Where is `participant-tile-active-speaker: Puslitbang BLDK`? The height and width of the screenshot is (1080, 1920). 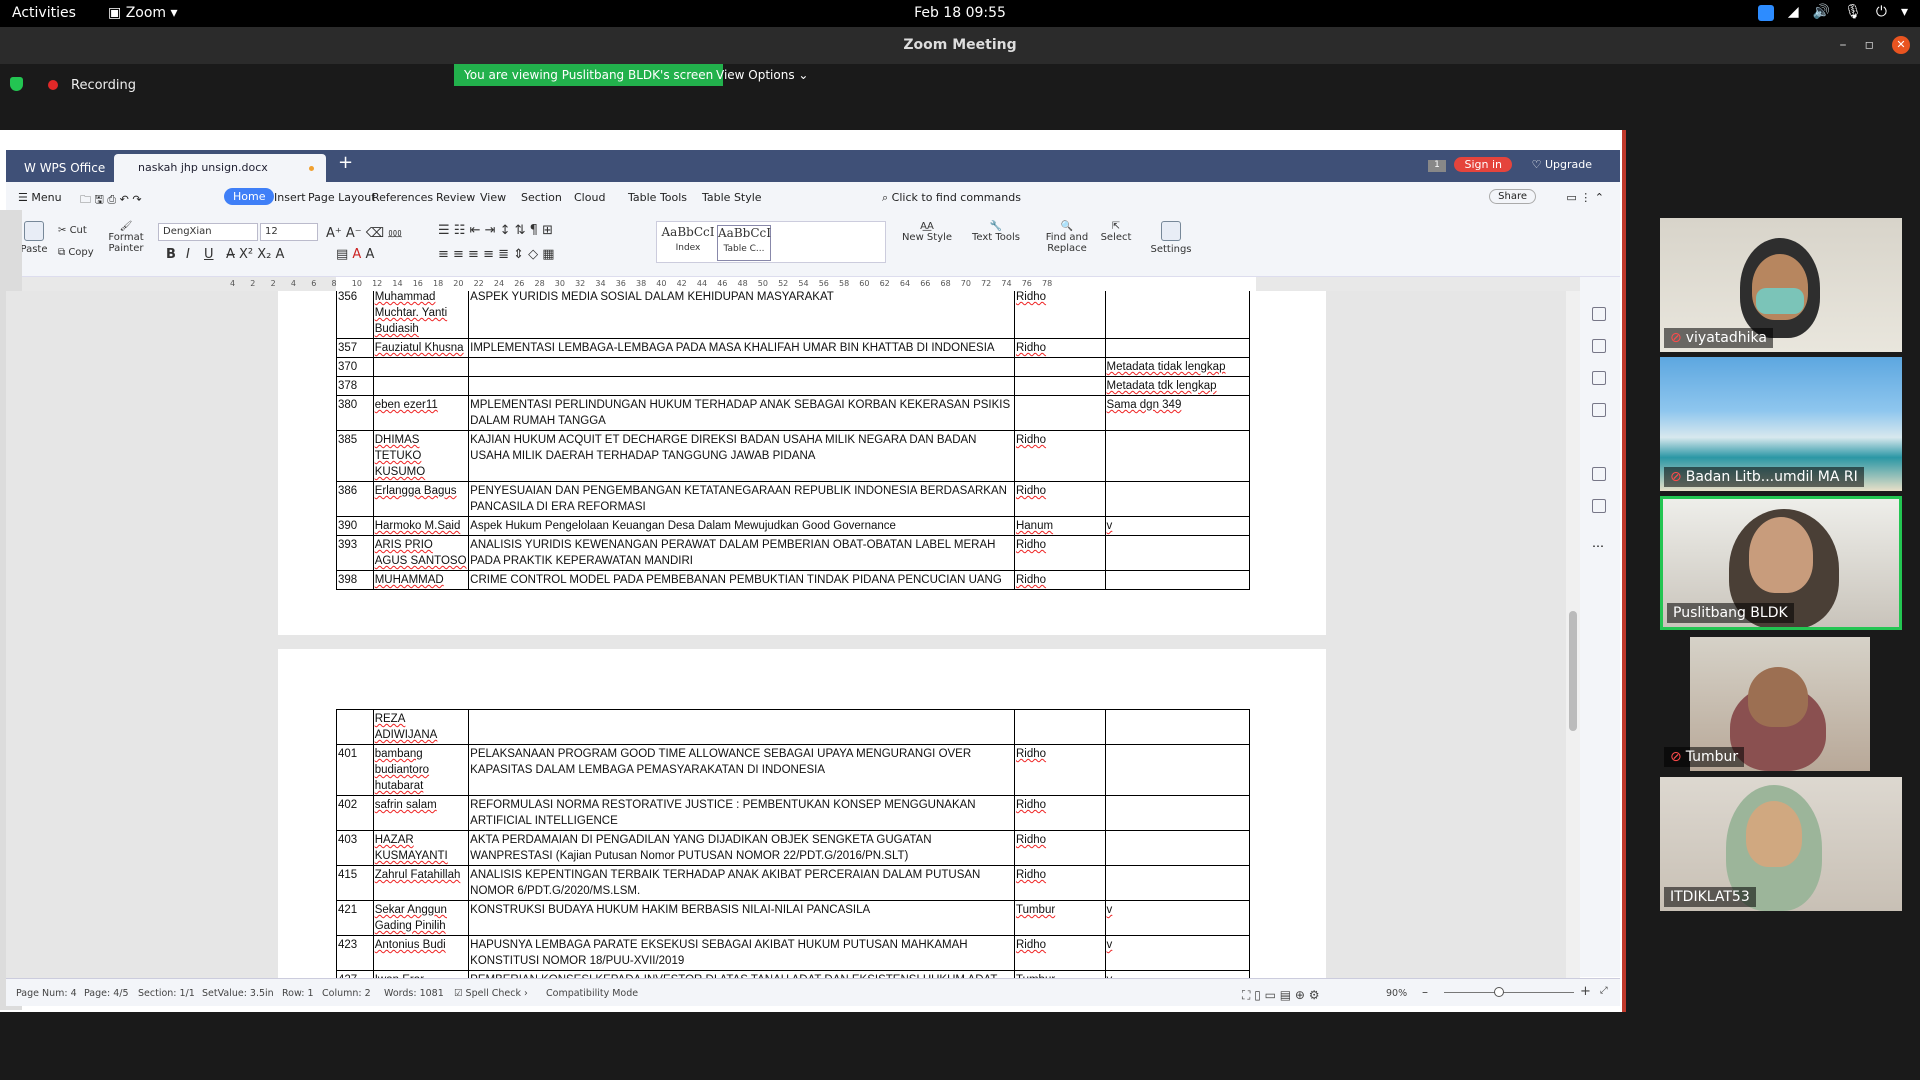
participant-tile-active-speaker: Puslitbang BLDK is located at coordinates (1781, 563).